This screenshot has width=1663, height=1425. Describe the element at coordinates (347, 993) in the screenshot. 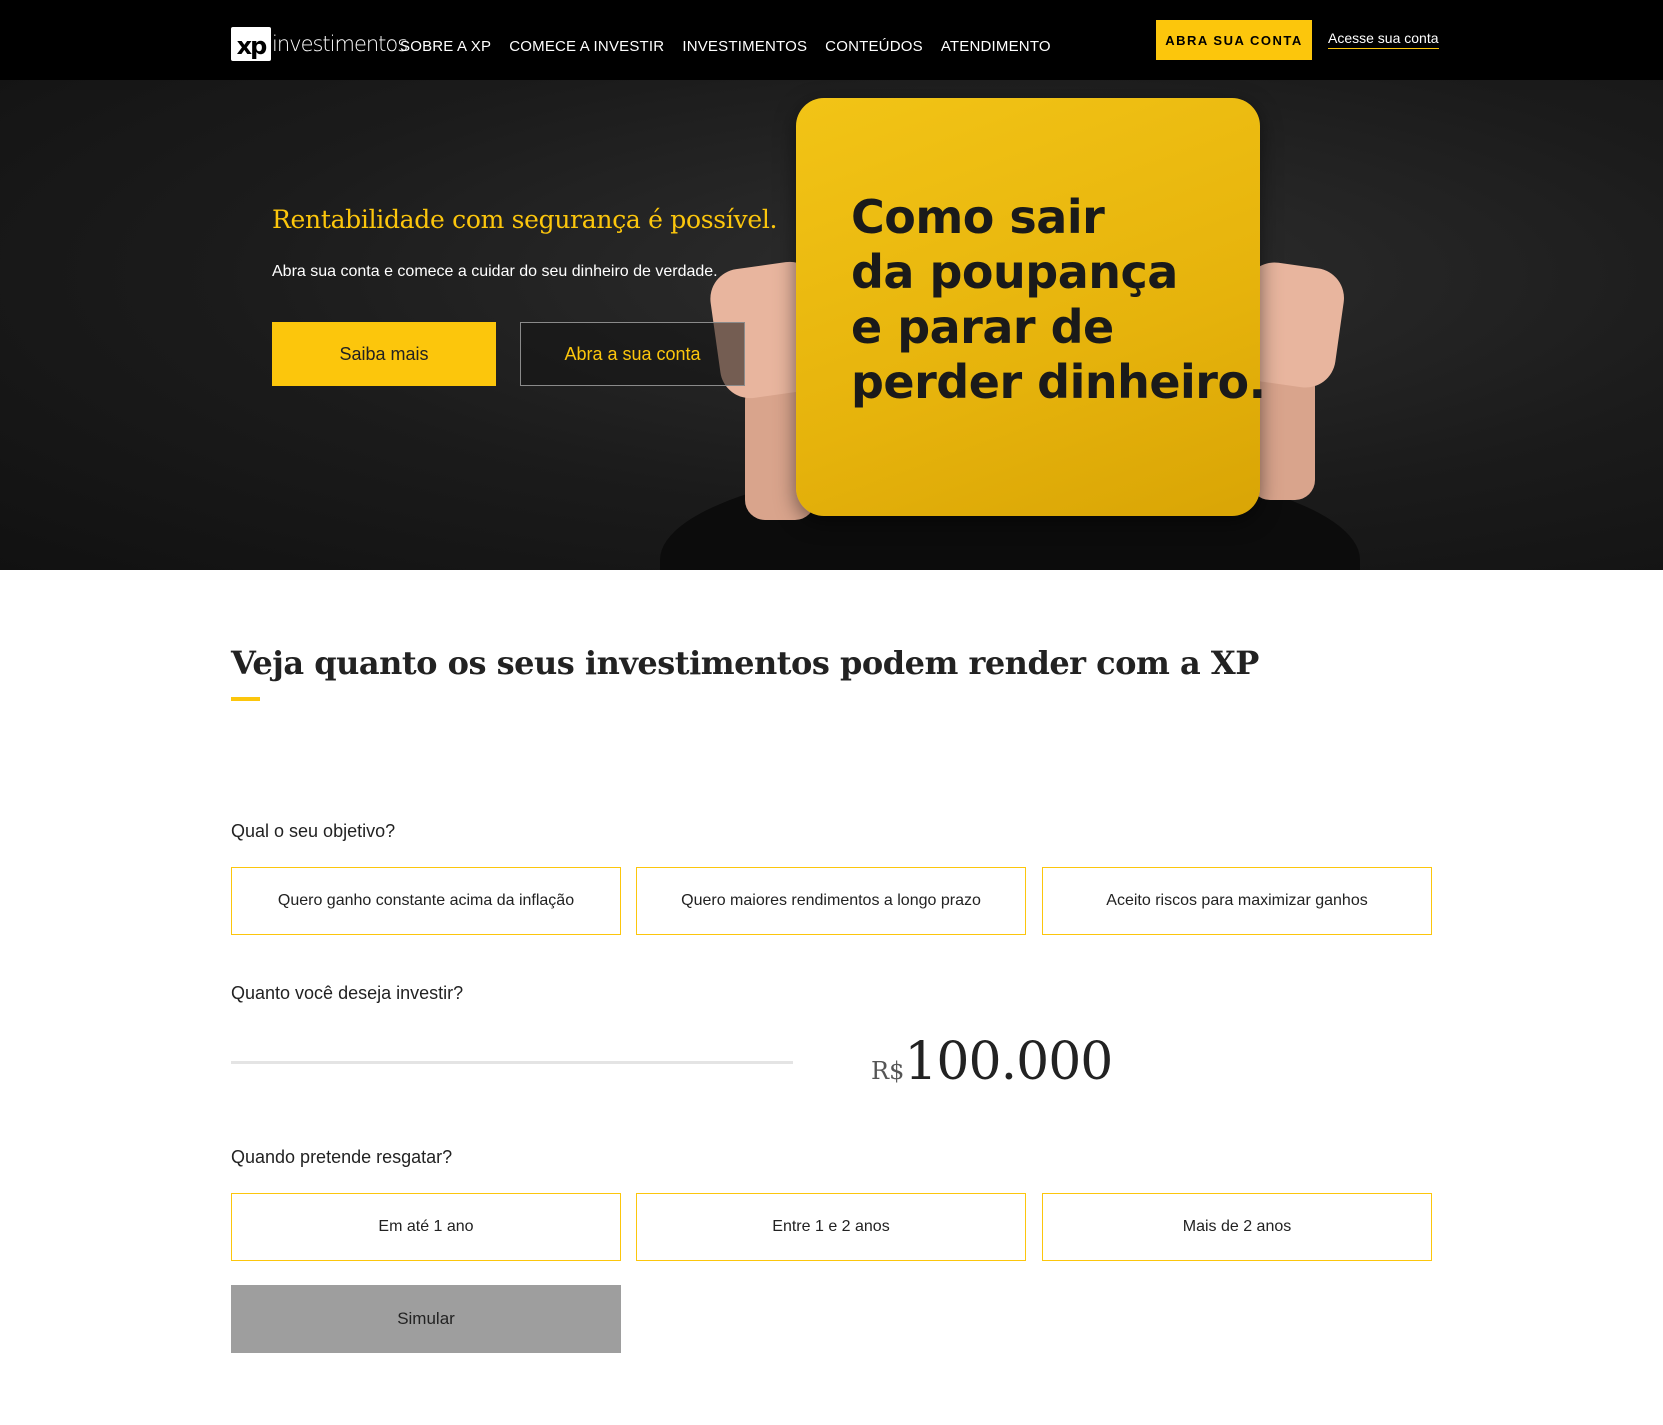

I see `amount-question: Quanto você deseja investir?` at that location.